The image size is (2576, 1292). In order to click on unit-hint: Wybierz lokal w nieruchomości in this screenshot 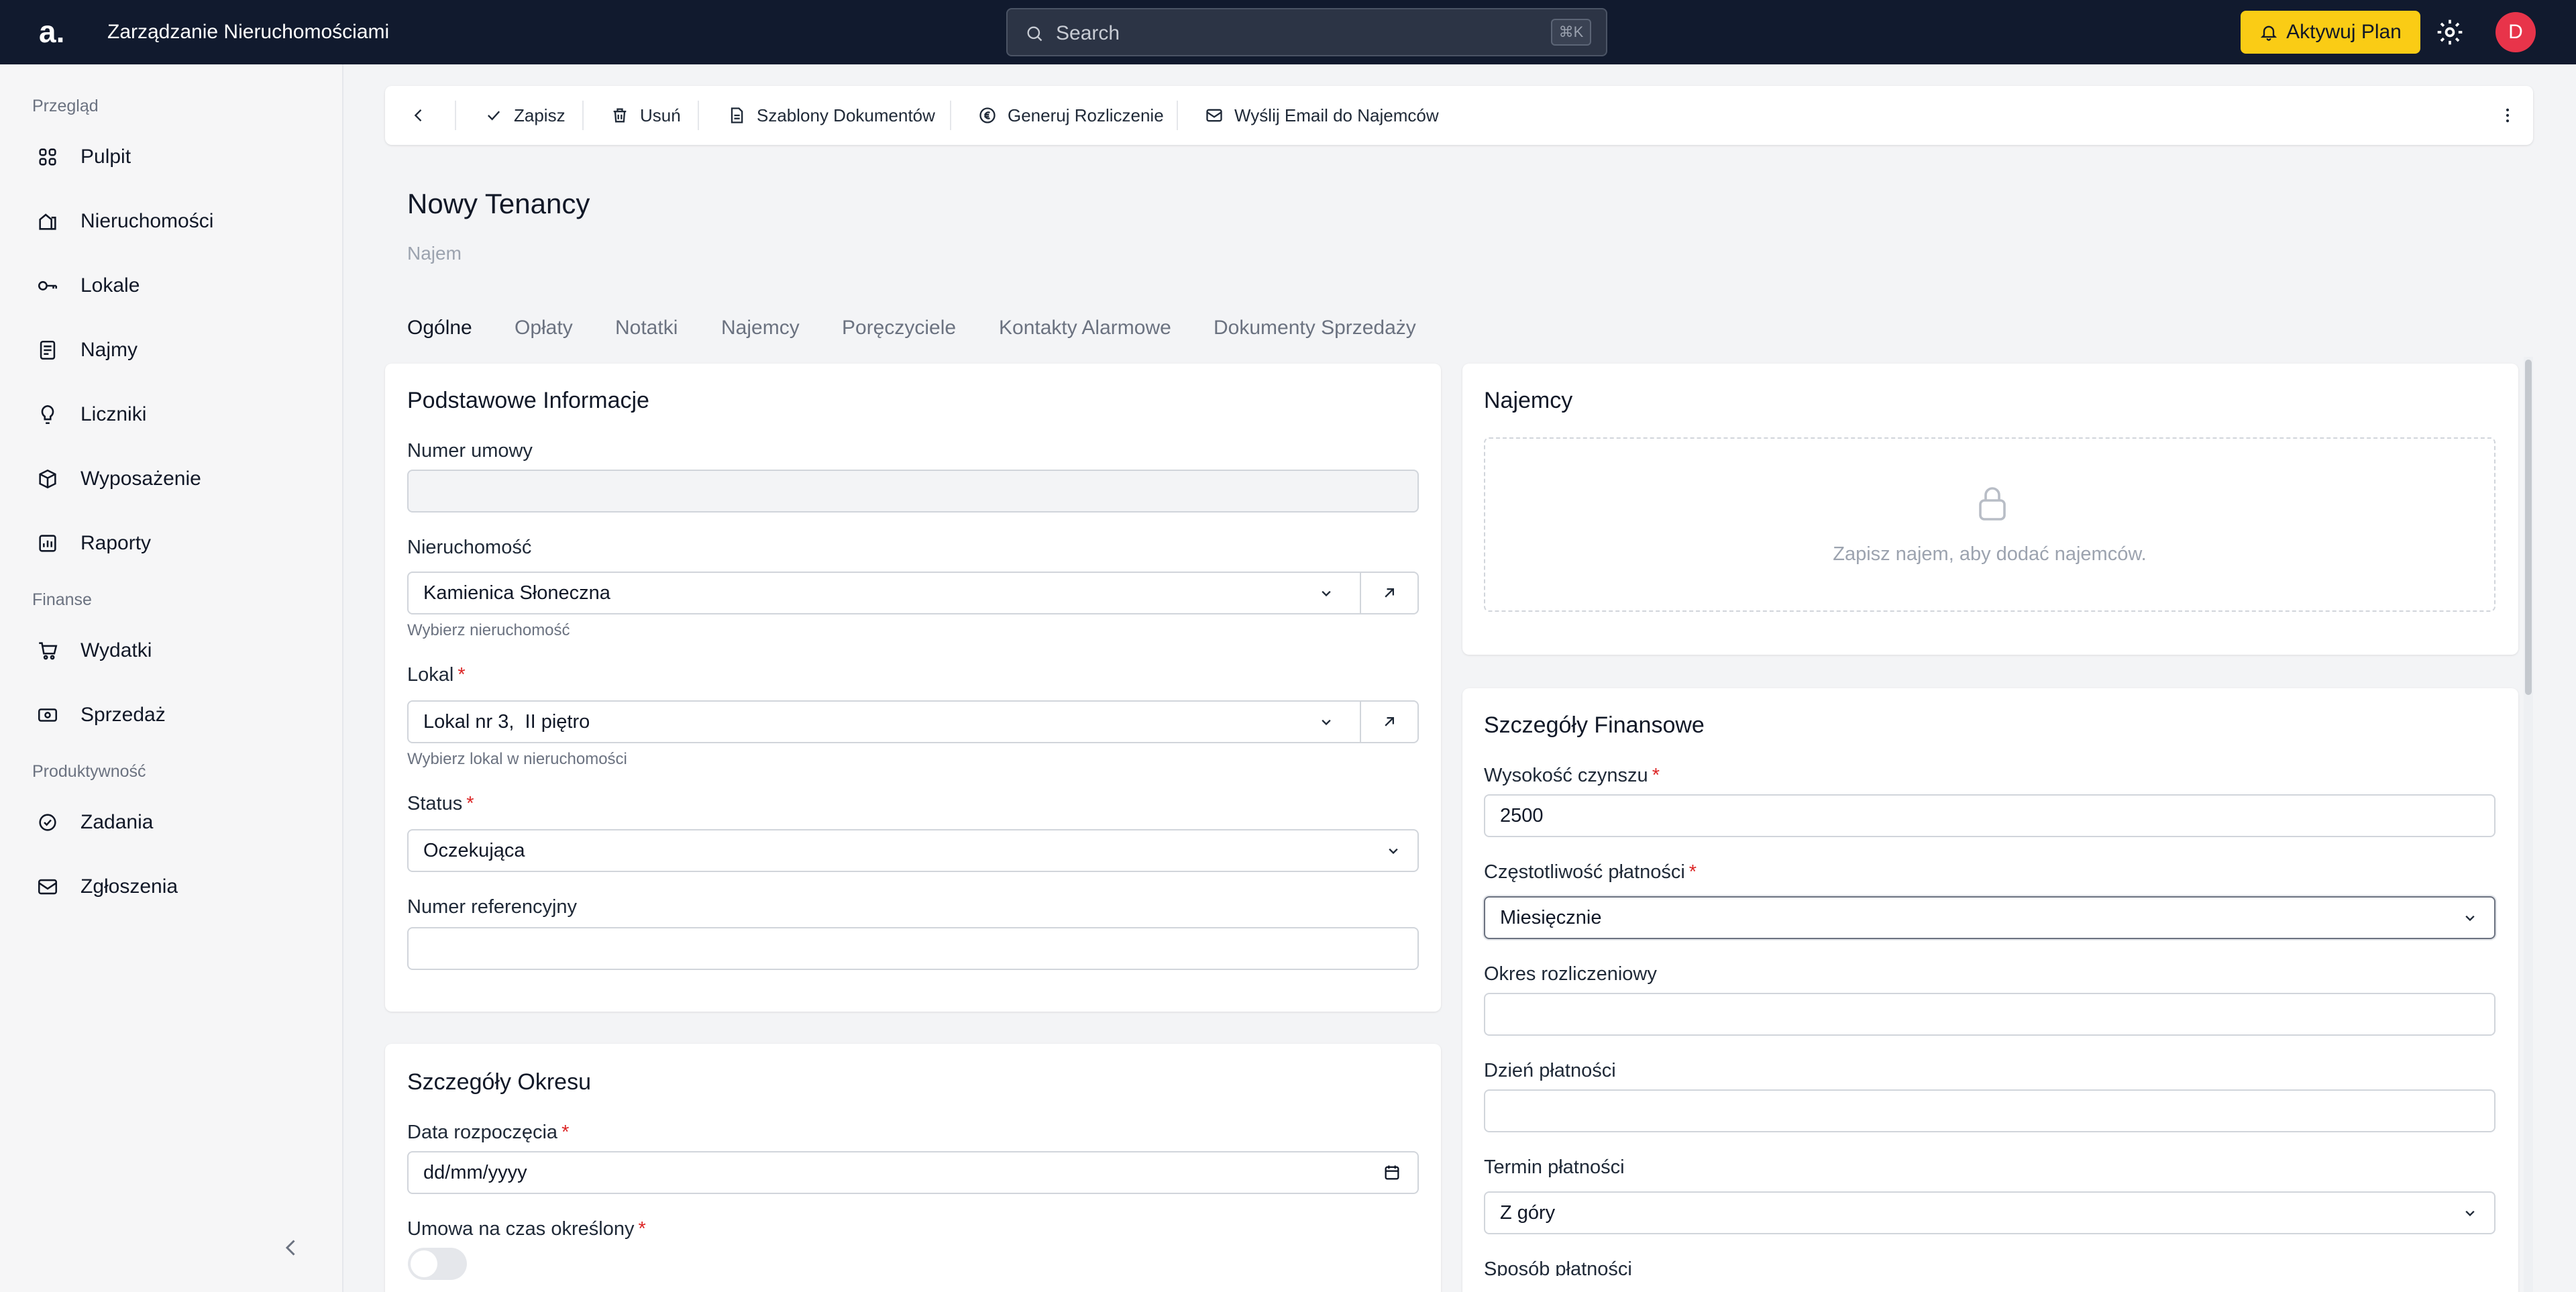, I will do `click(517, 759)`.